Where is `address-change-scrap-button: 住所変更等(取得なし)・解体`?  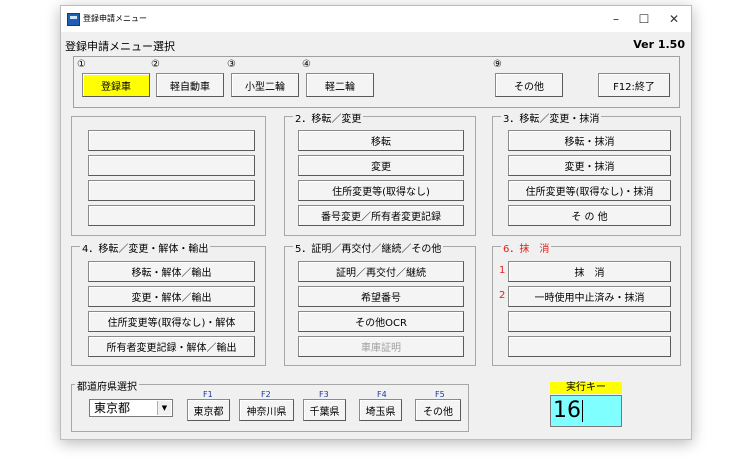
address-change-scrap-button: 住所変更等(取得なし)・解体 is located at coordinates (171, 321).